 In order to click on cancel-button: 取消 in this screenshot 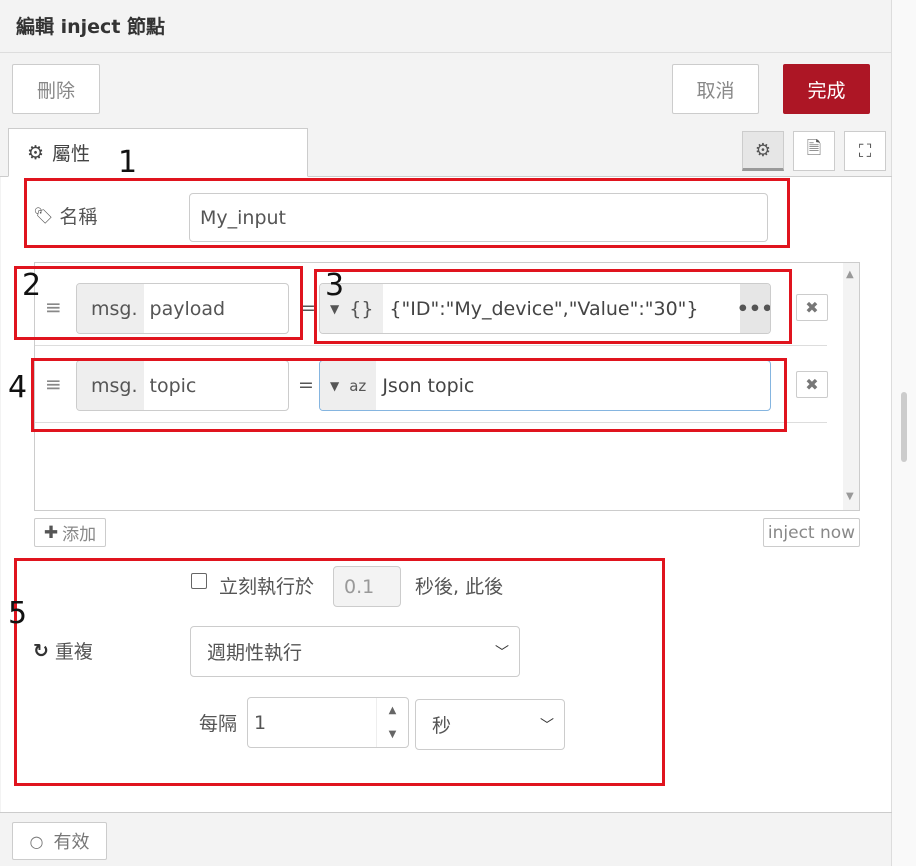, I will do `click(715, 89)`.